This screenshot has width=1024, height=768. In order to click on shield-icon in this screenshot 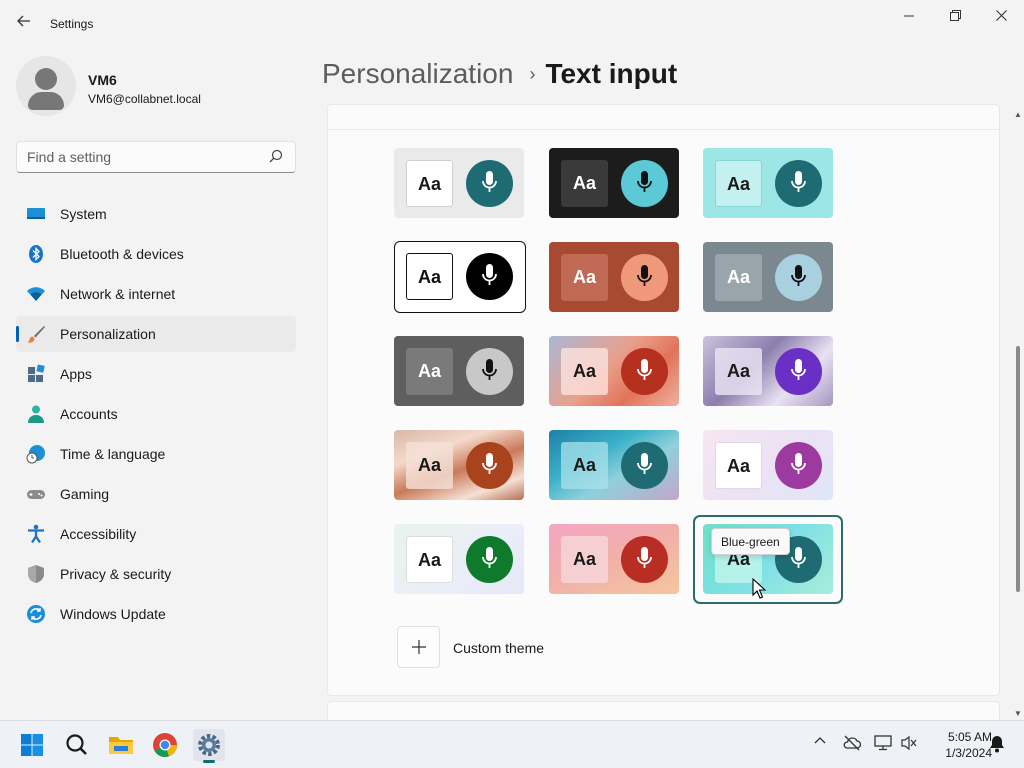, I will do `click(36, 574)`.